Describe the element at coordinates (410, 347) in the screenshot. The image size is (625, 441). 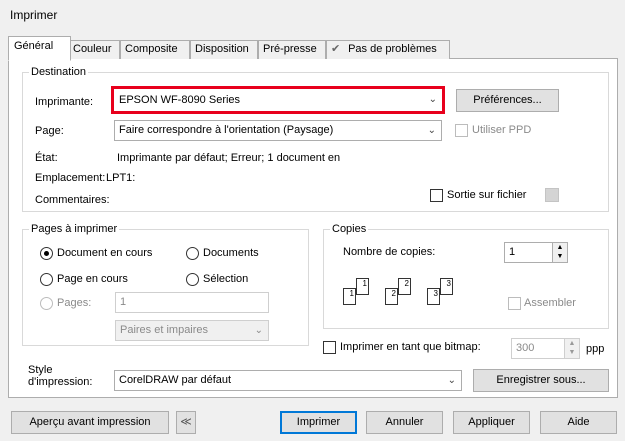
I see `print-as-bitmap-label: Imprimer en tant que bitmap:` at that location.